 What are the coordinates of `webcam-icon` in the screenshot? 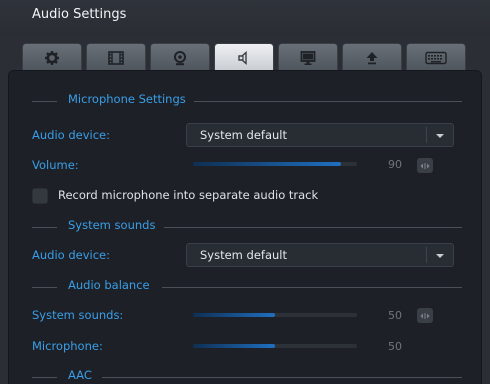 It's located at (180, 57).